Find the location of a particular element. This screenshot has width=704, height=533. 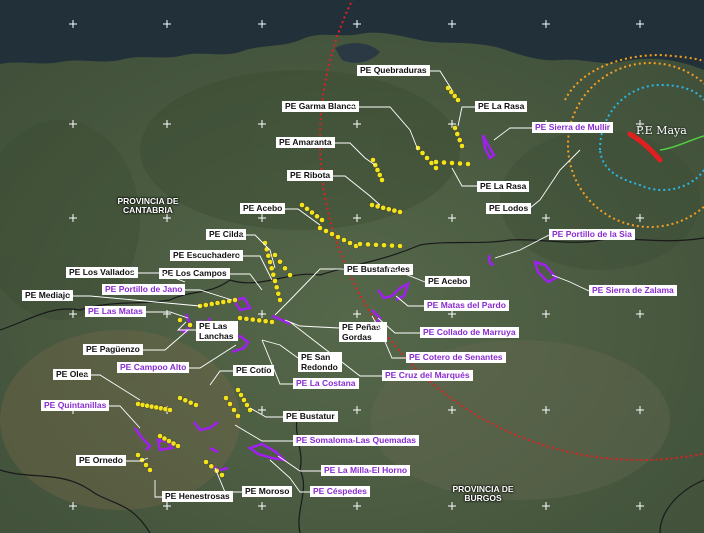

label-henestrosas: PE Henestrosas is located at coordinates (197, 496).